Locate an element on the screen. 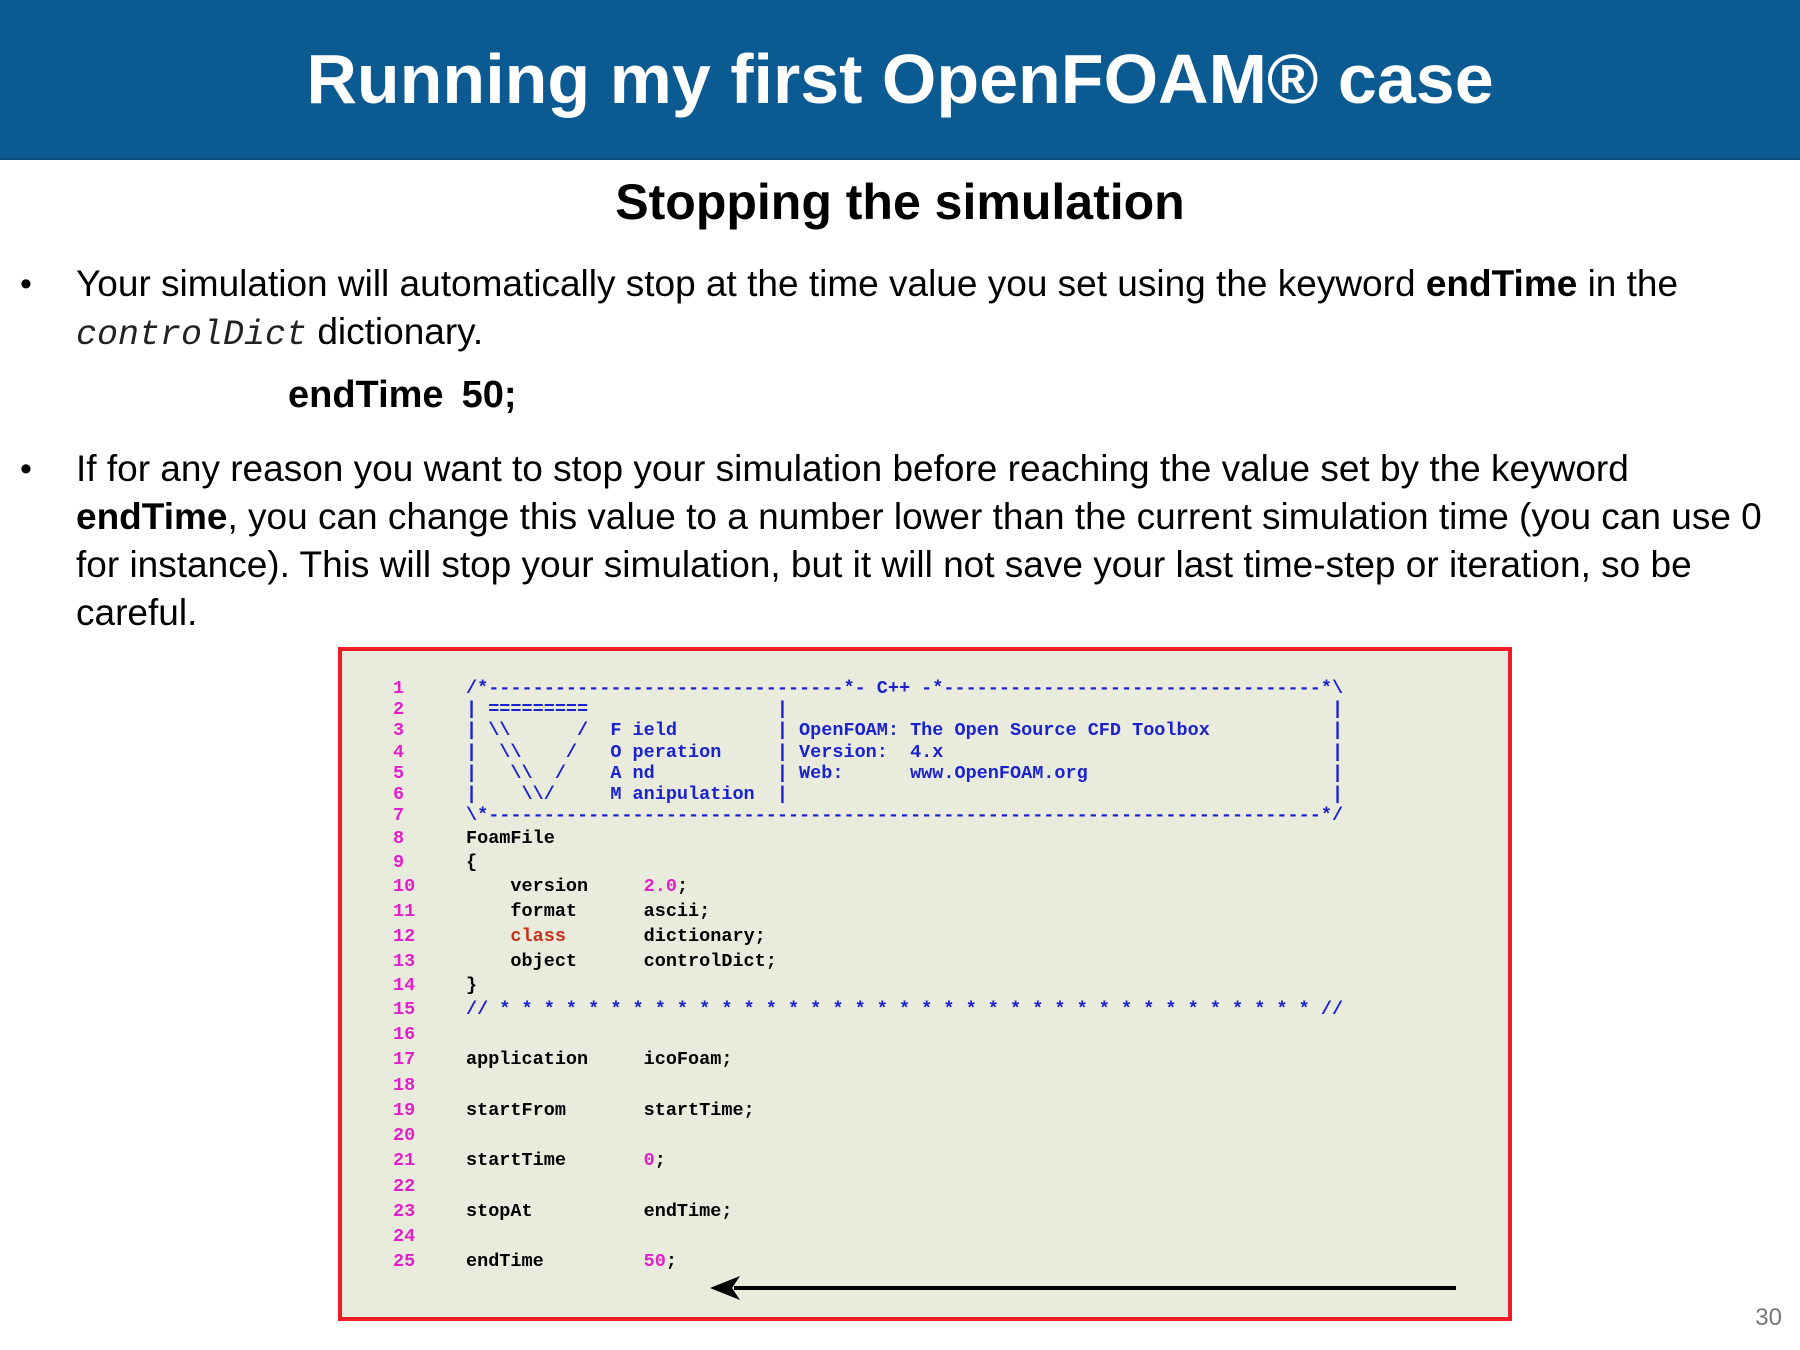 This screenshot has width=1800, height=1350. endtime-keyword: endTime is located at coordinates (366, 395).